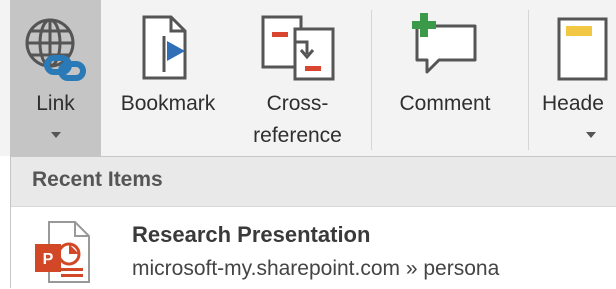 The width and height of the screenshot is (616, 289). What do you see at coordinates (445, 103) in the screenshot?
I see `comment-label: Comment` at bounding box center [445, 103].